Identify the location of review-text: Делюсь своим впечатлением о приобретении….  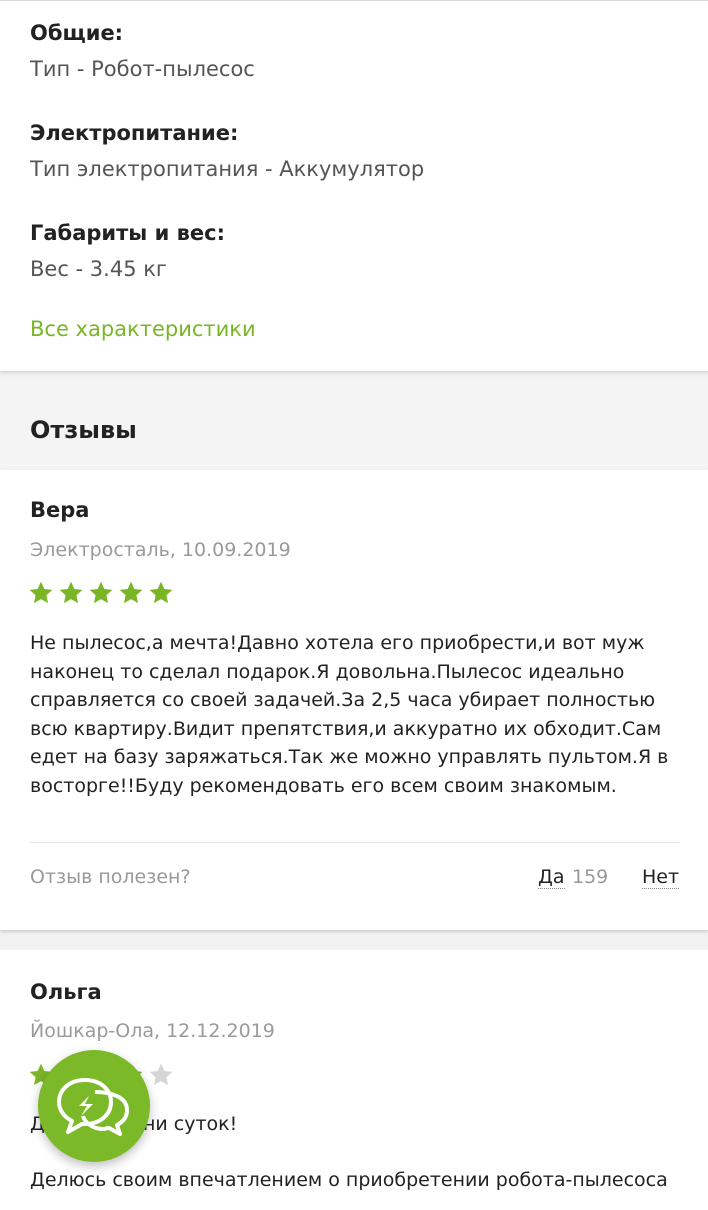
(349, 1180).